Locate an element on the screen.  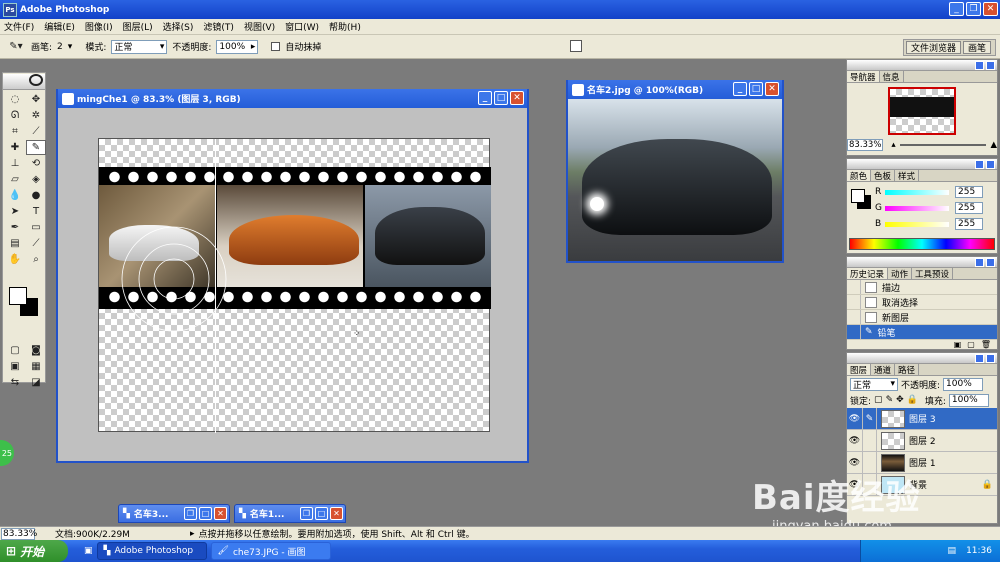
menu-filter: 滤镜(T) is located at coordinates (218, 26).